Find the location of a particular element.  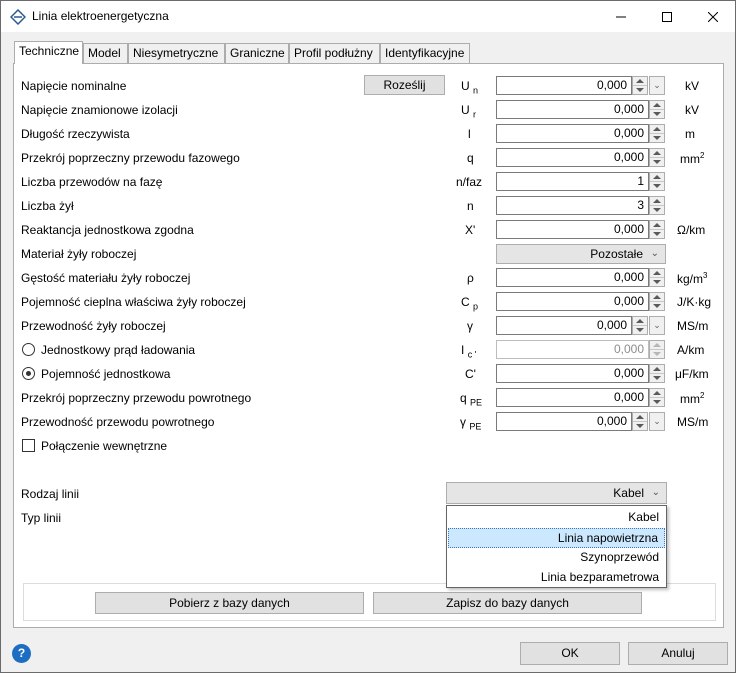

pojemnosc-cieplna-input: 0,000 is located at coordinates (572, 301).